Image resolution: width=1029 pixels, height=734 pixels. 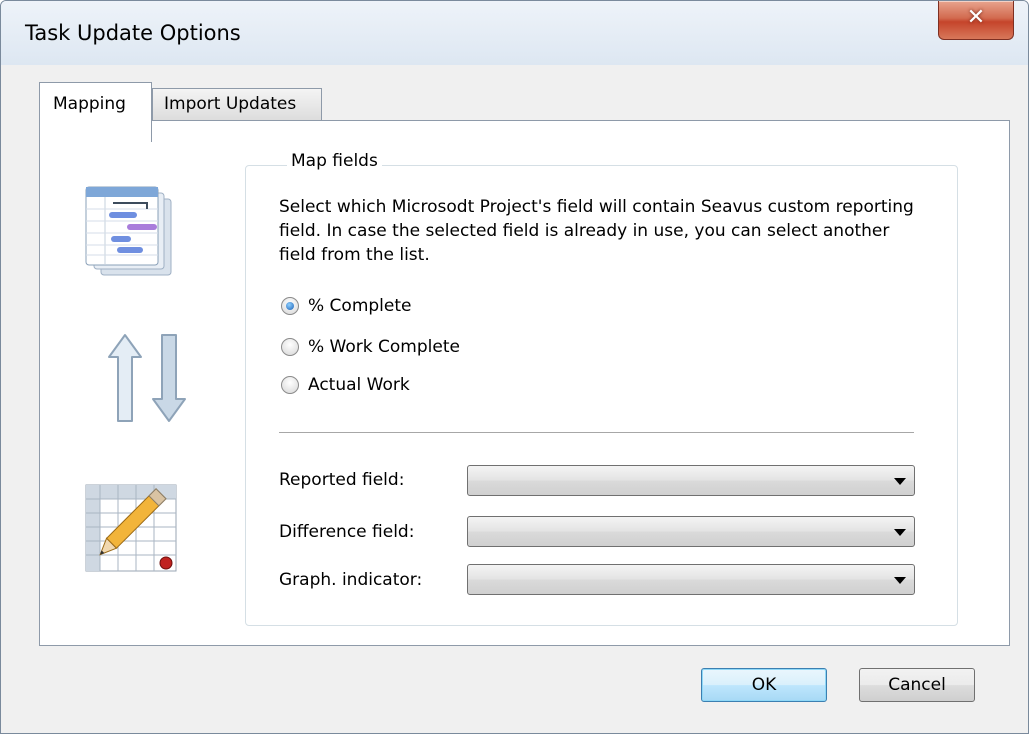 I want to click on graph-indicator-dropdown, so click(x=691, y=579).